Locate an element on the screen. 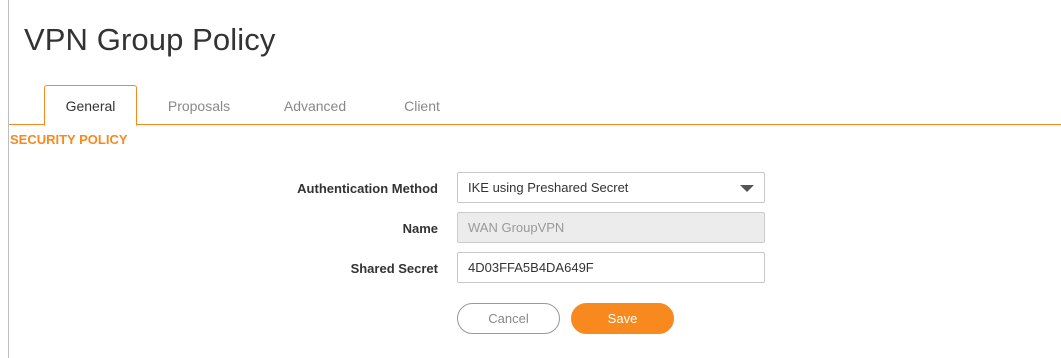 This screenshot has height=358, width=1061. shared-secret-label: Shared Secret is located at coordinates (394, 268).